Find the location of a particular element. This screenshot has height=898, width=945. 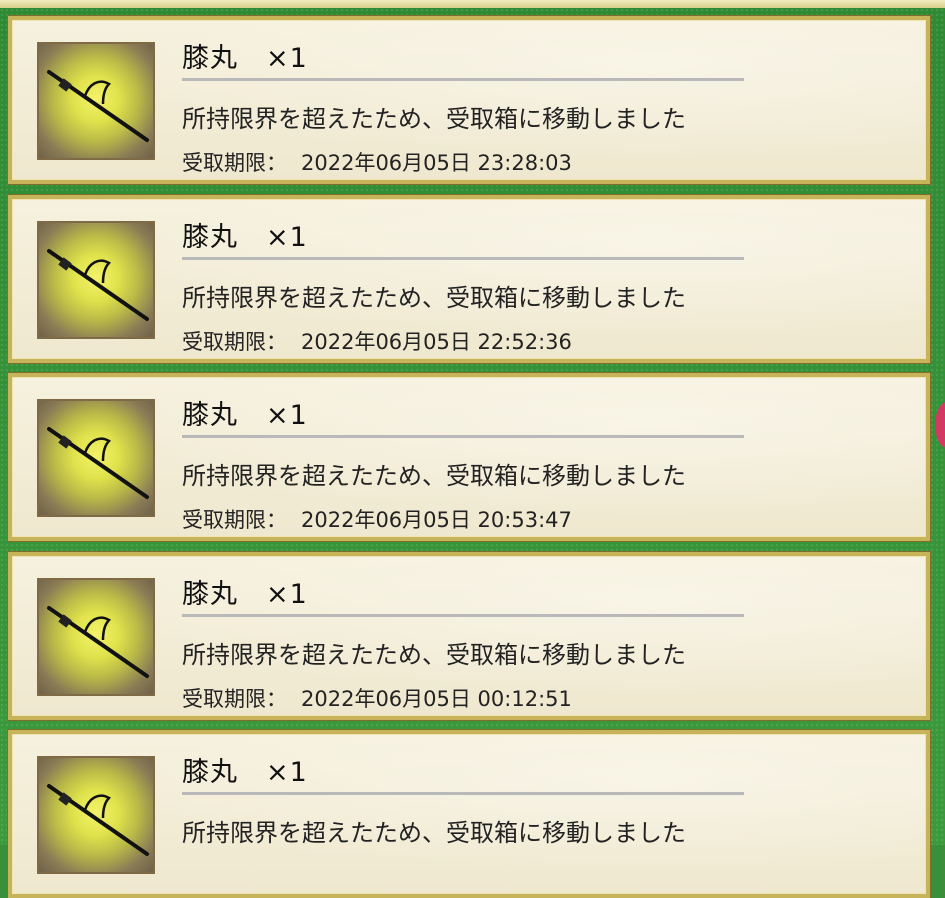

item-expiry: 受取期限： 2022年06月05日 23:28:03 is located at coordinates (377, 162).